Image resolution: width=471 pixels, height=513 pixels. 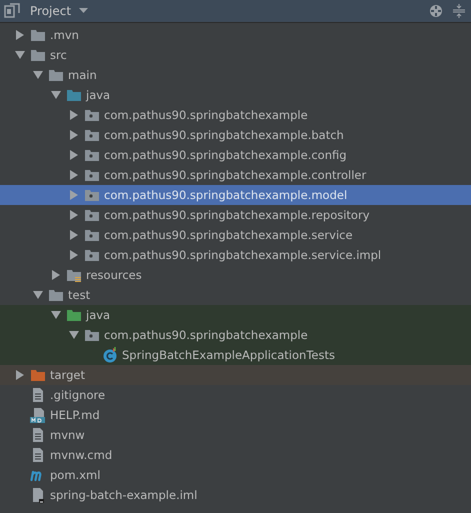 I want to click on tree-label: com.pathus90.springbatchexample.service, so click(x=228, y=235).